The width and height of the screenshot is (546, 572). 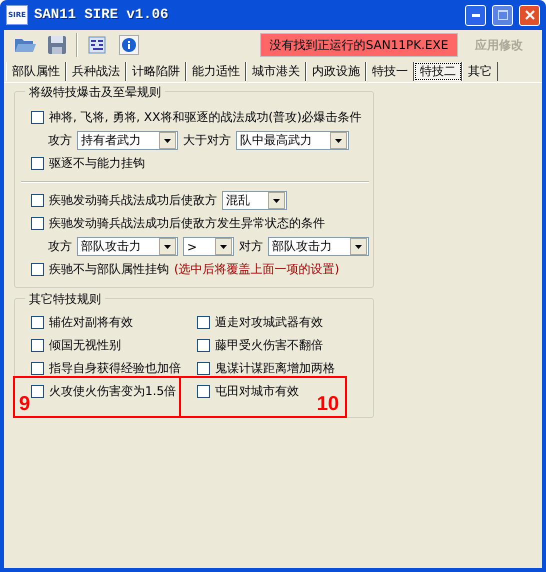 I want to click on maximize-icon, so click(x=503, y=15).